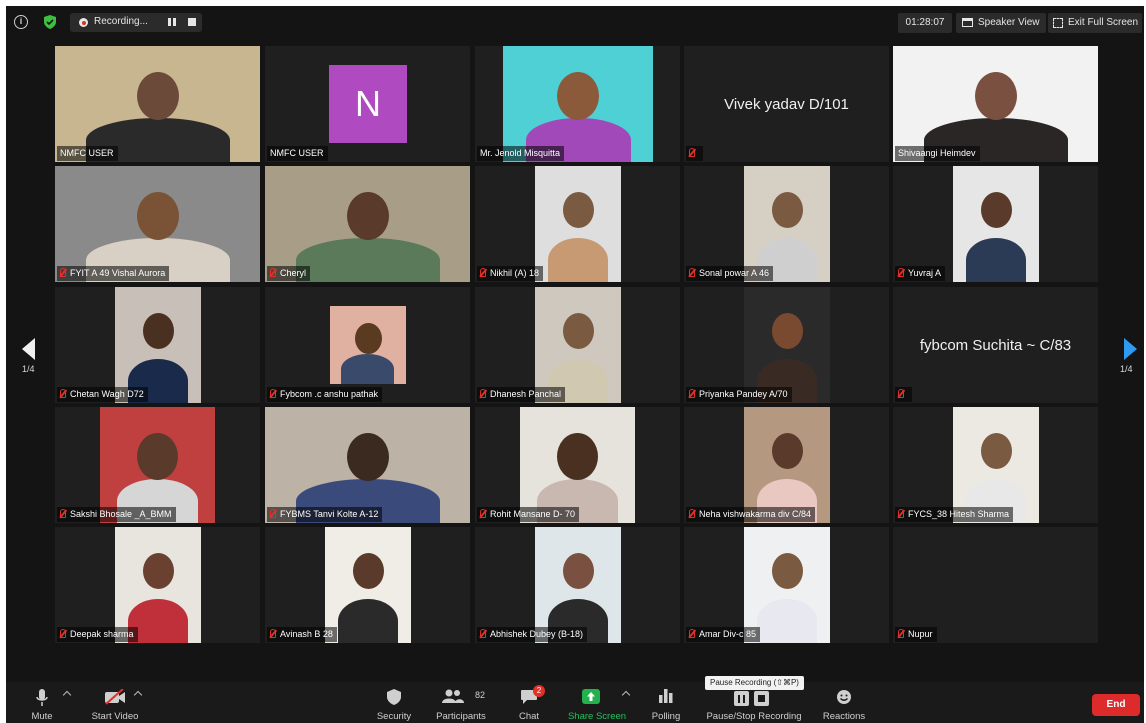 The width and height of the screenshot is (1146, 723). I want to click on mute-button: Mute, so click(42, 702).